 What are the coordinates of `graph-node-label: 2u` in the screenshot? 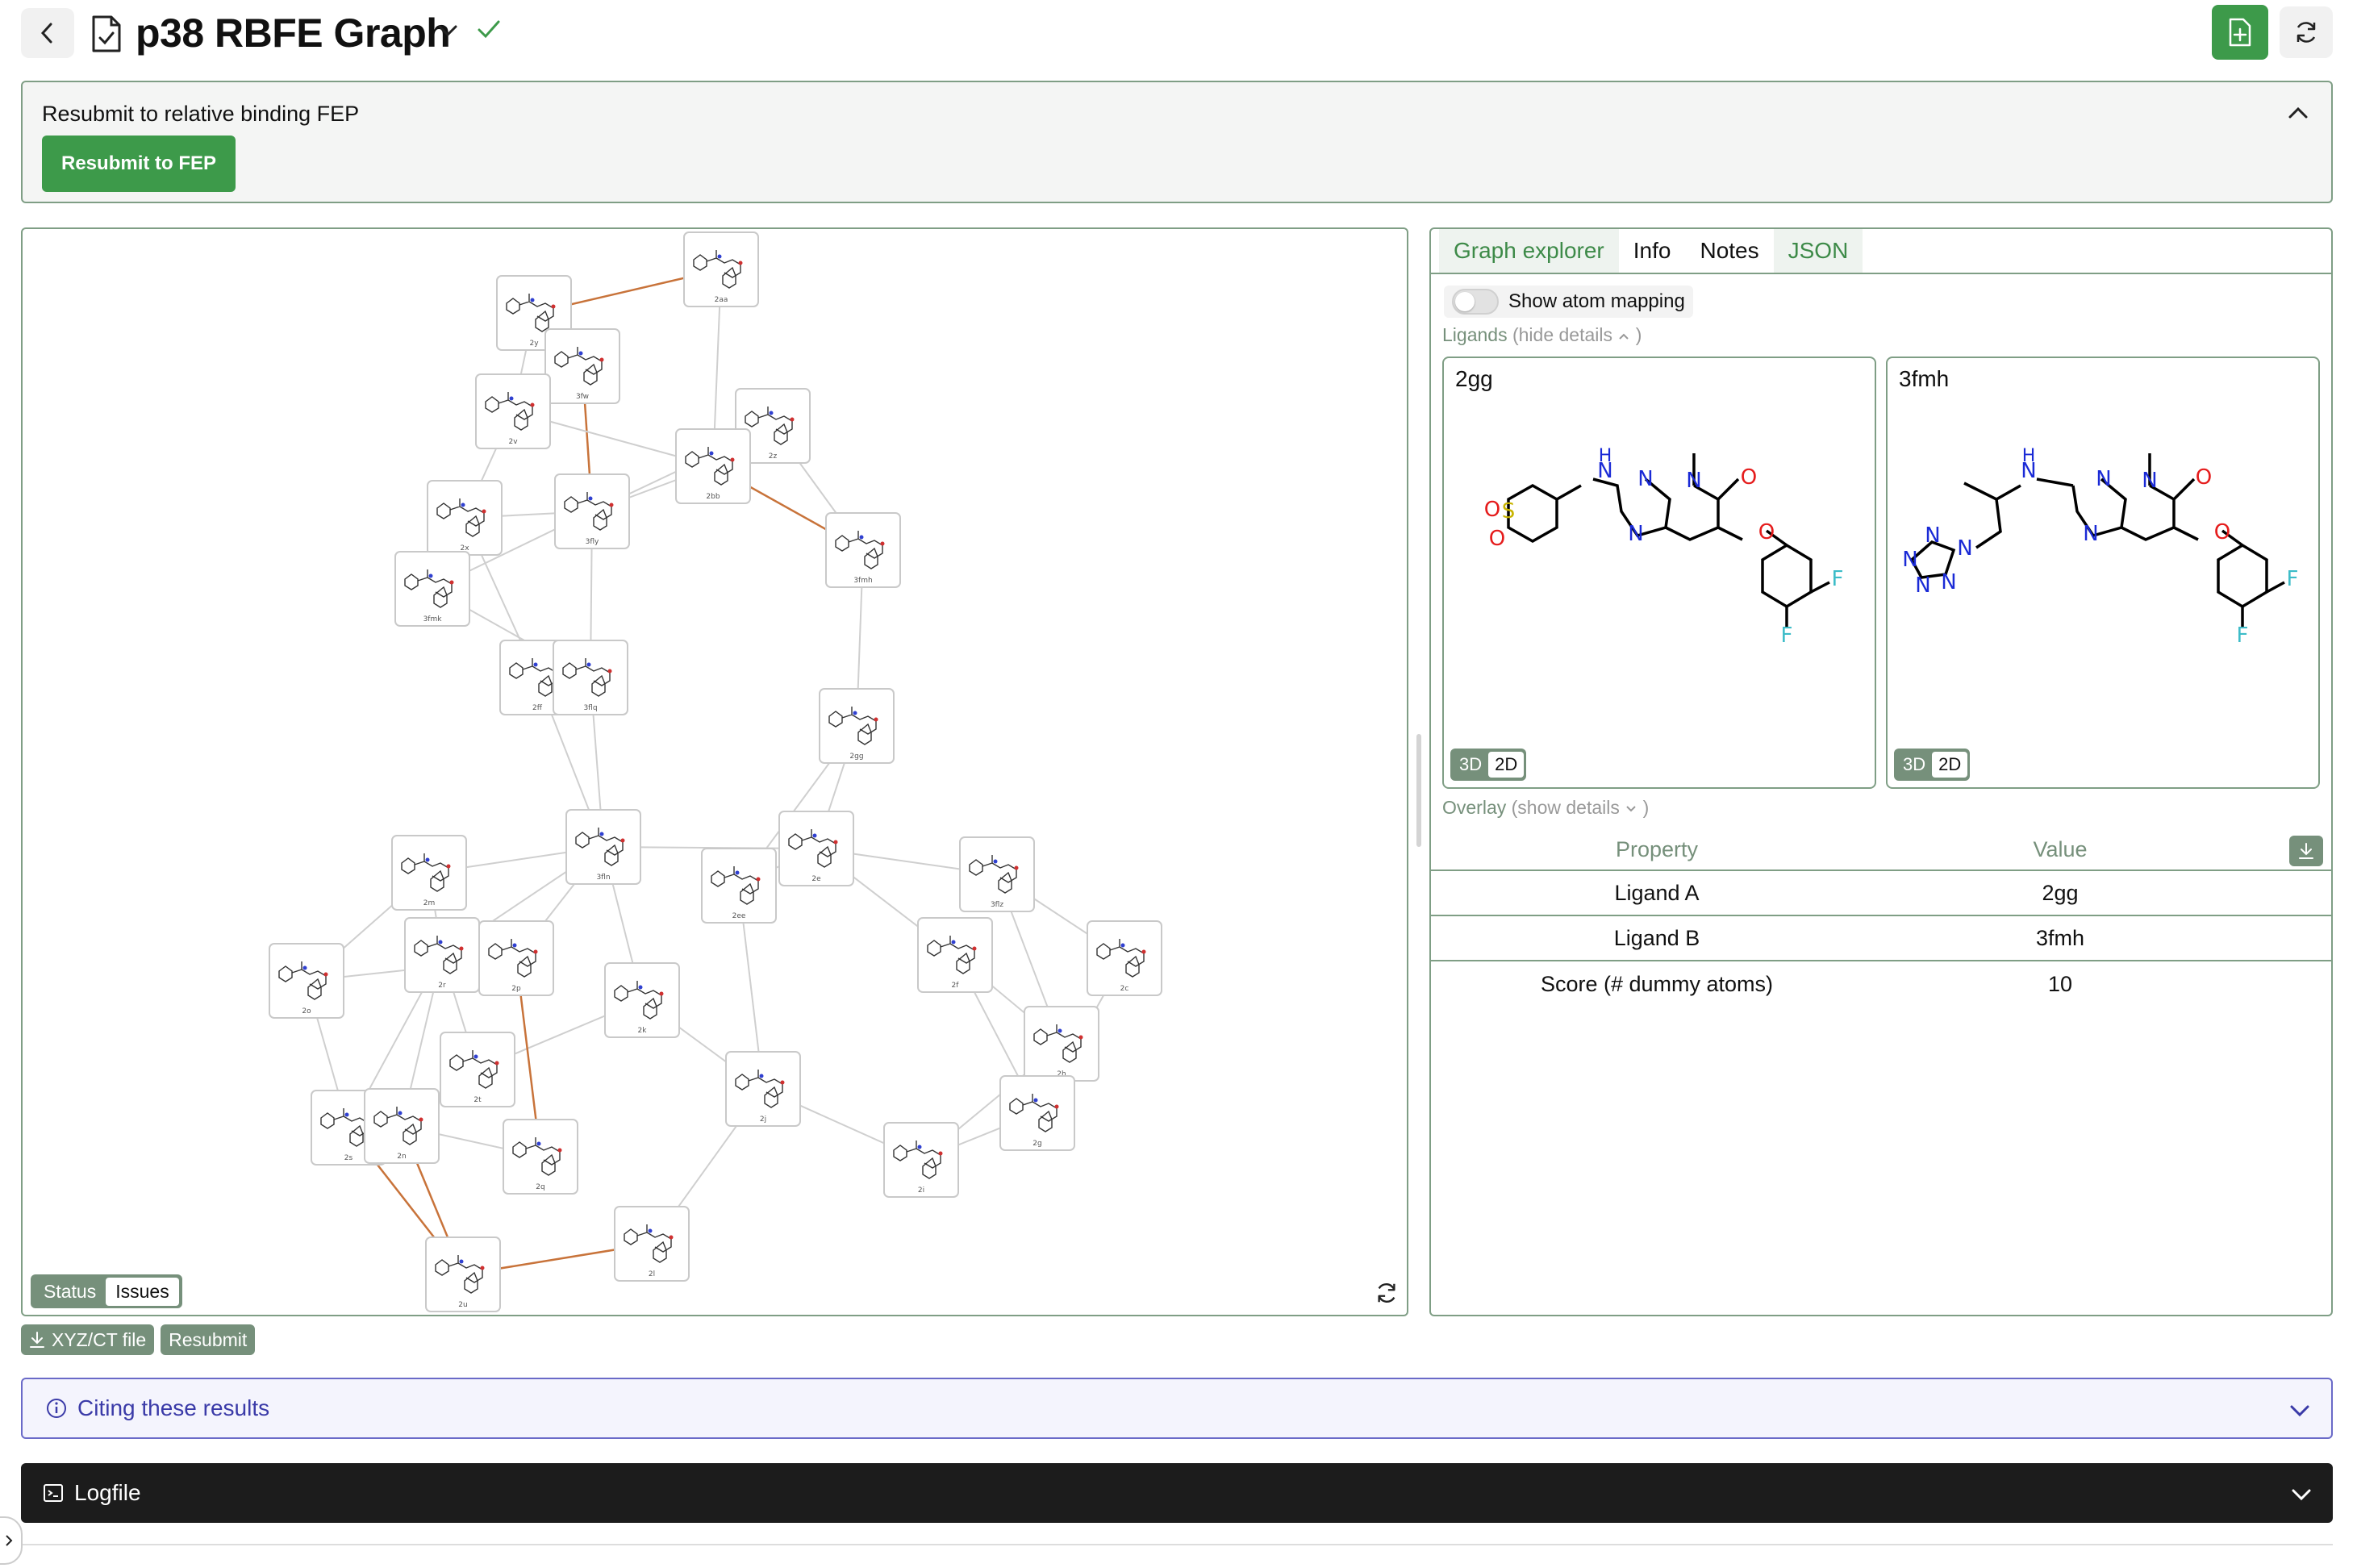 It's located at (463, 1305).